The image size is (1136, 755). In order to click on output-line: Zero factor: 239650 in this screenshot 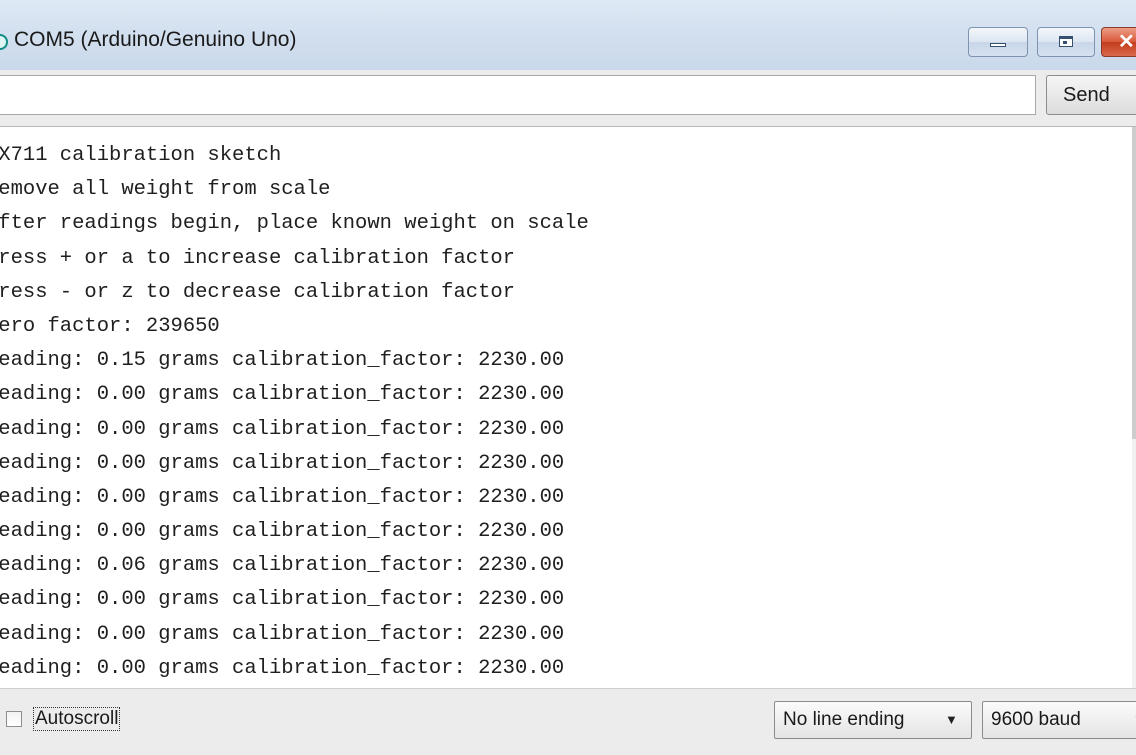, I will do `click(110, 326)`.